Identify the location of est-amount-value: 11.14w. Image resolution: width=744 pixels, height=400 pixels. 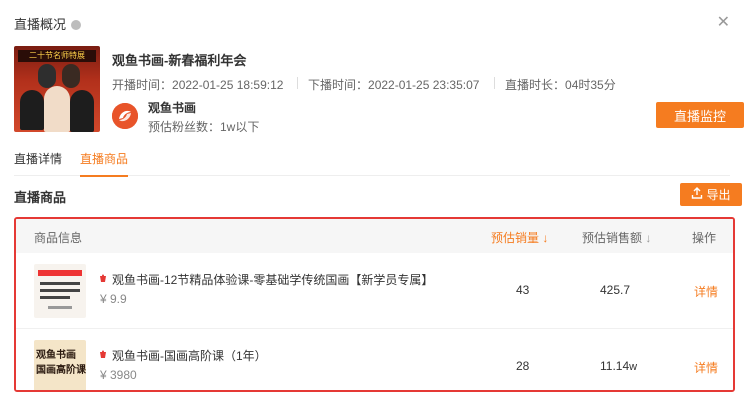
(619, 366).